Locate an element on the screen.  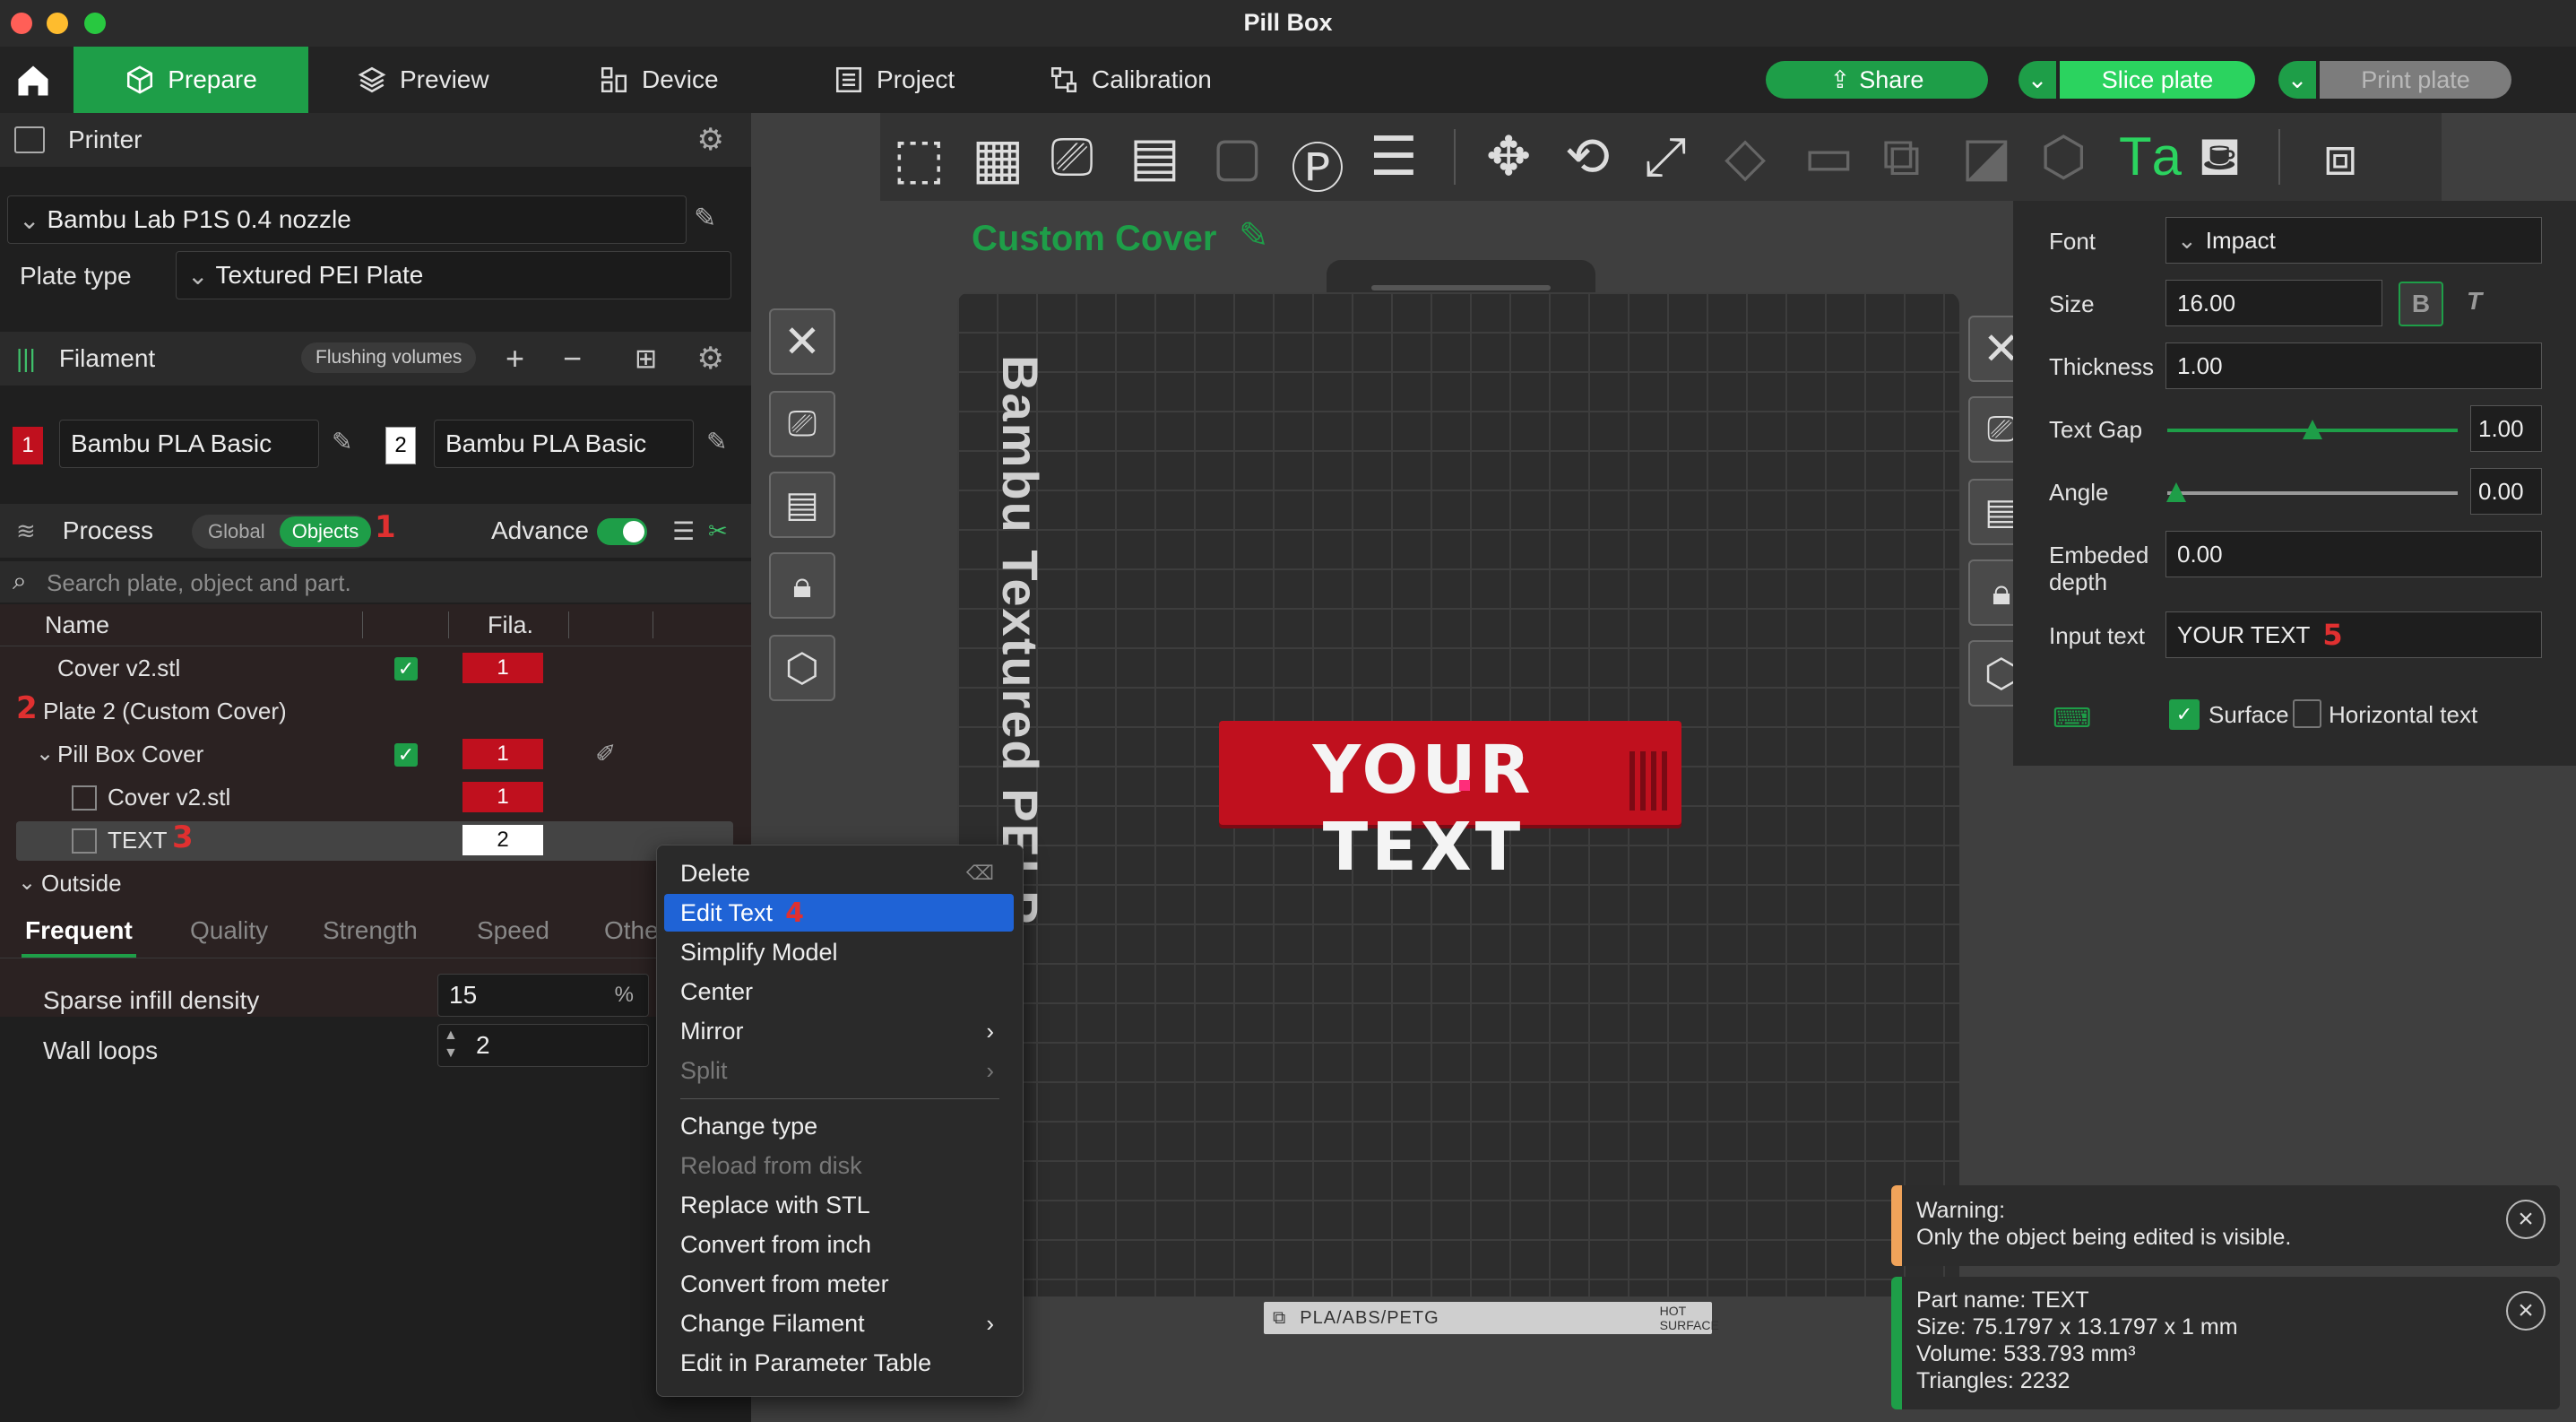
tab-device: Device is located at coordinates (659, 80).